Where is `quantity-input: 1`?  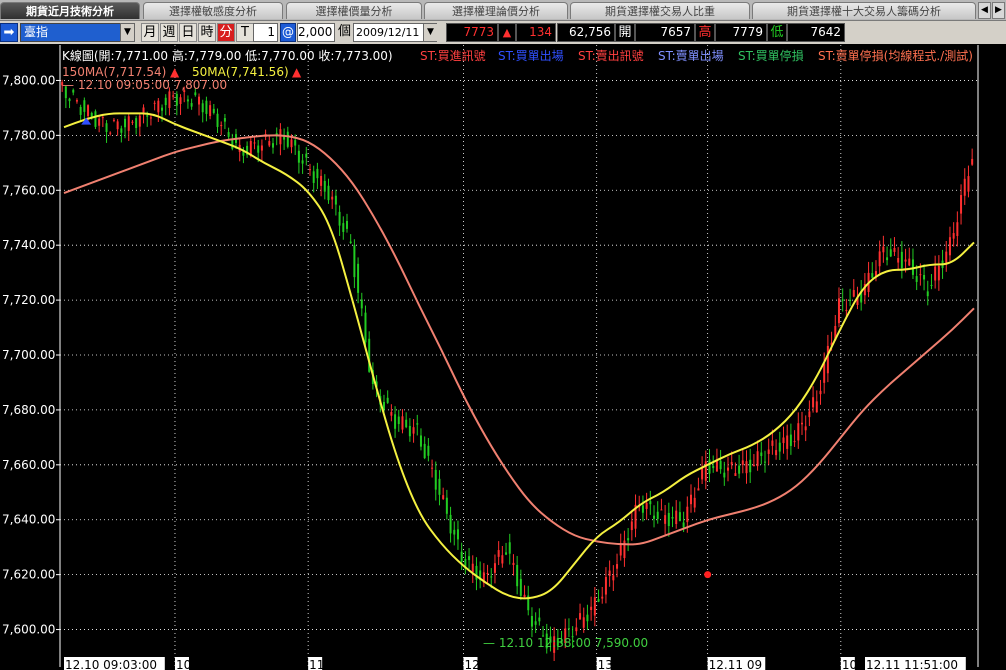
quantity-input: 1 is located at coordinates (265, 32).